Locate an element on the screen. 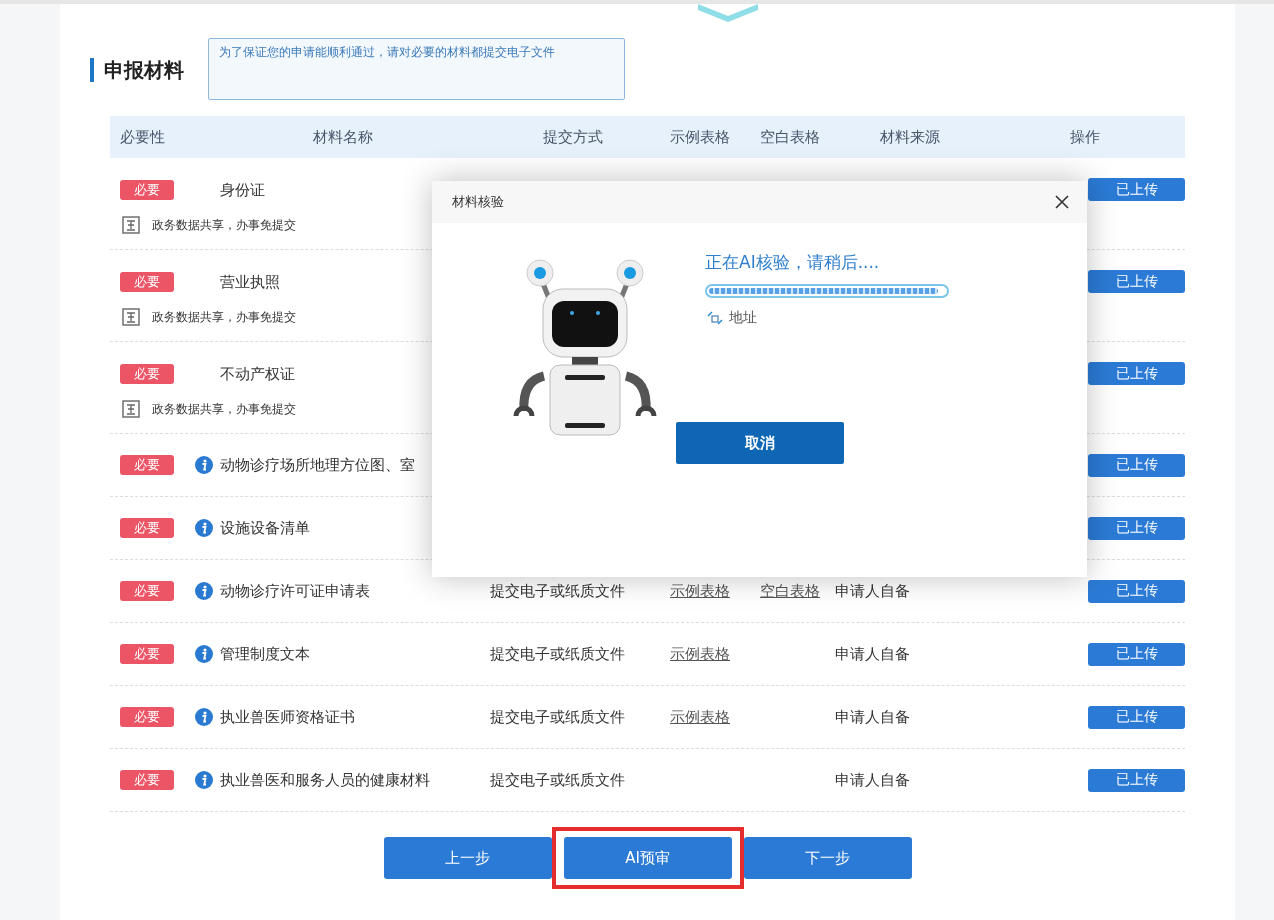  column-header: 必要性 is located at coordinates (142, 137).